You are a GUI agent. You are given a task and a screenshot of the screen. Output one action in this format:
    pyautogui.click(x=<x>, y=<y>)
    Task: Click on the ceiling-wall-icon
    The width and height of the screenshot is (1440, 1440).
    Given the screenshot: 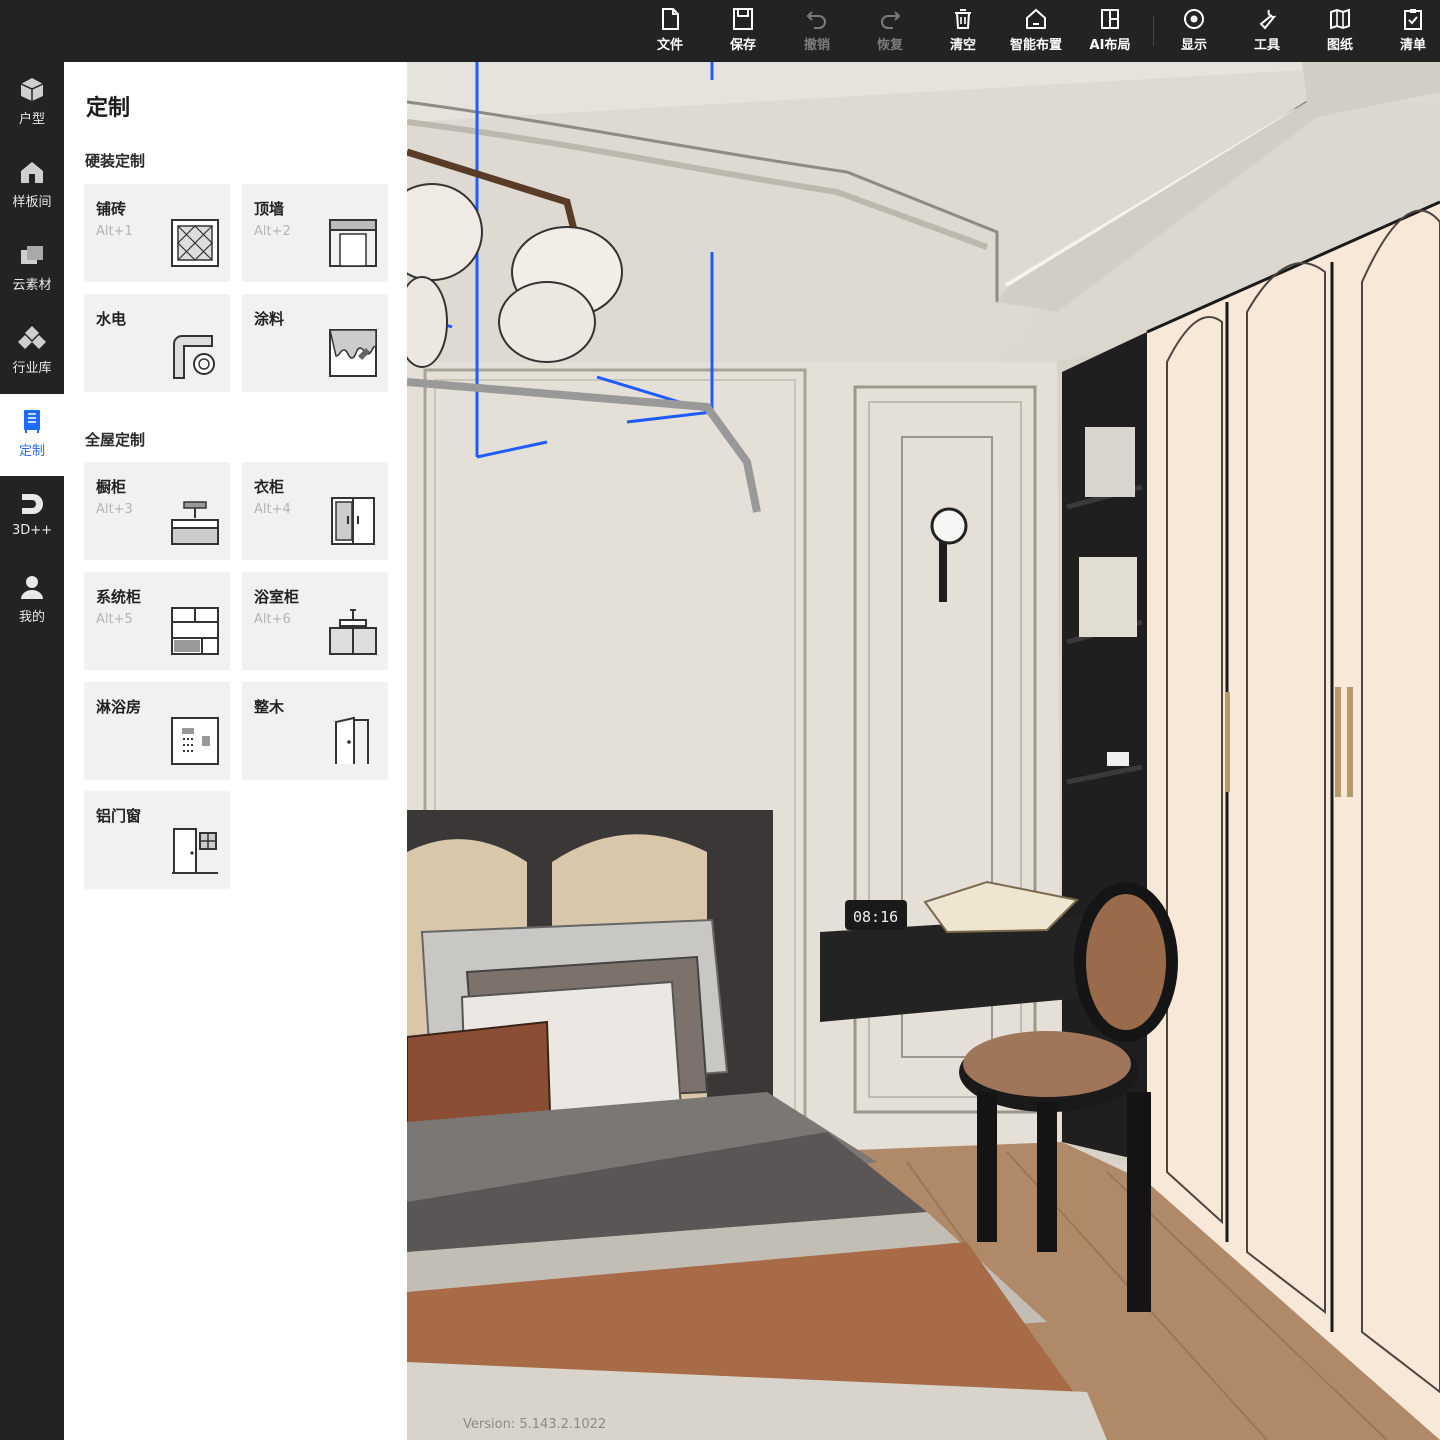 What is the action you would take?
    pyautogui.click(x=353, y=243)
    